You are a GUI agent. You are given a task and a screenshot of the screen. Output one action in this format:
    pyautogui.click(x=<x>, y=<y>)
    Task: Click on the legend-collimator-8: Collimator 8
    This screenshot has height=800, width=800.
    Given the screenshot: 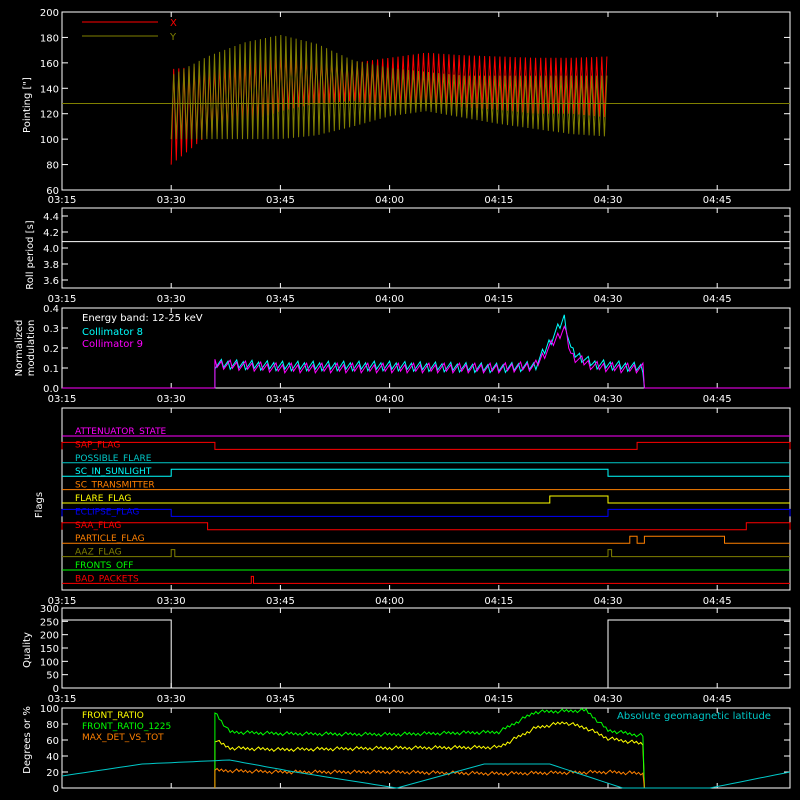 What is the action you would take?
    pyautogui.click(x=112, y=332)
    